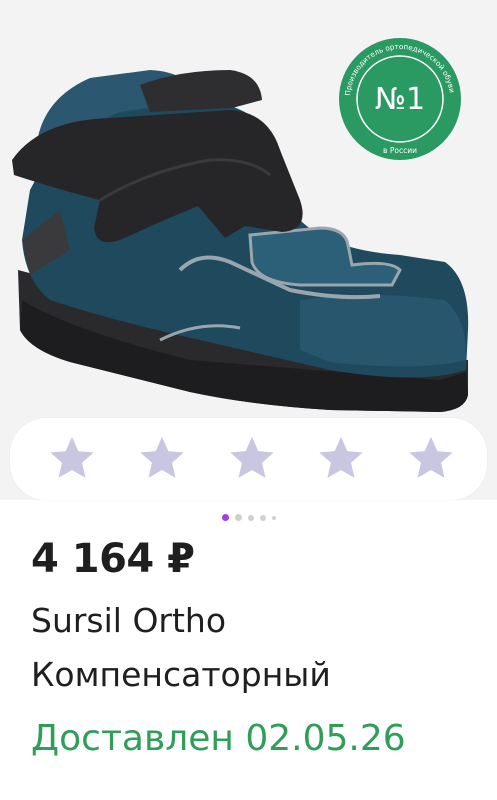 Image resolution: width=497 pixels, height=800 pixels. I want to click on badge-number: №1, so click(400, 99).